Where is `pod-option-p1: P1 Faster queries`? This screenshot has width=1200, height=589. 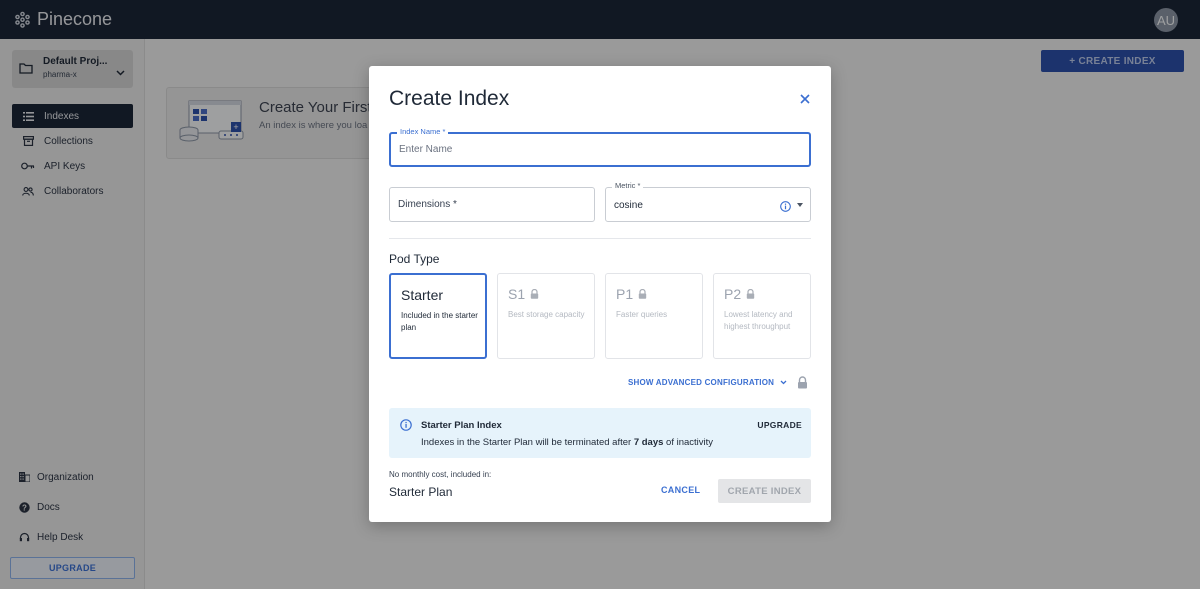 pod-option-p1: P1 Faster queries is located at coordinates (654, 316).